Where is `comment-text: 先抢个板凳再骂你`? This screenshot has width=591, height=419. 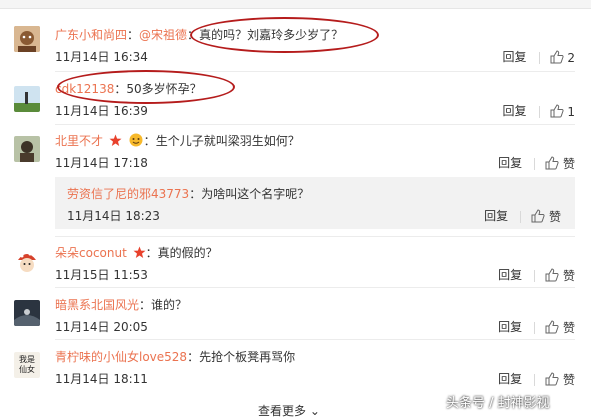 comment-text: 先抢个板凳再骂你 is located at coordinates (247, 357).